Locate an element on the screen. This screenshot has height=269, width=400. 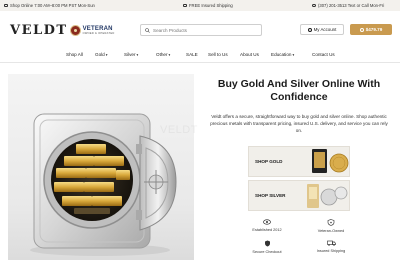
nav-sell-to-us-label: Sell to Us is located at coordinates (218, 54).